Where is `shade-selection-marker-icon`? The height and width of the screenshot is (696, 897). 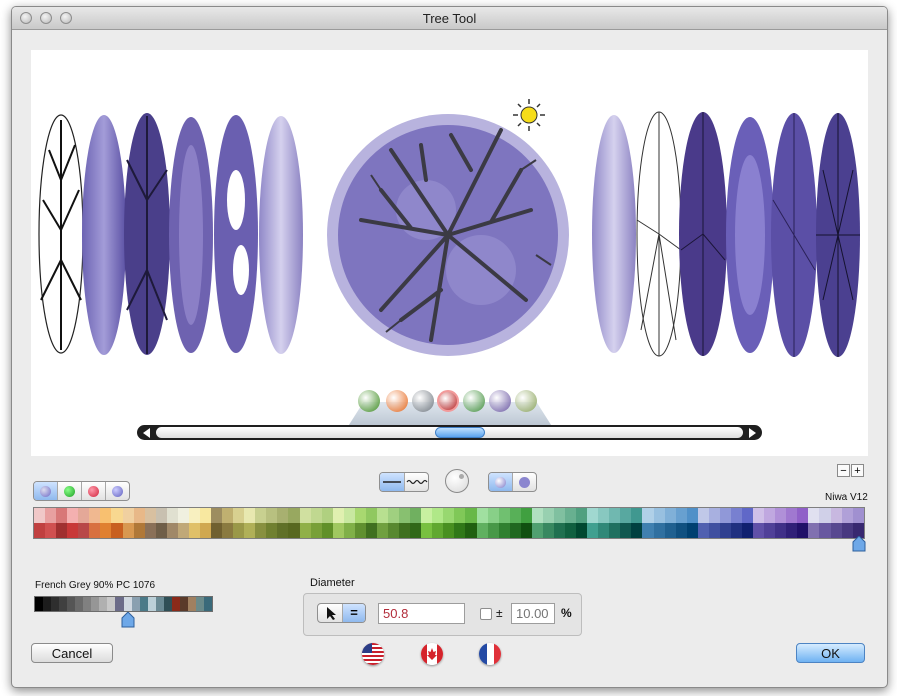 shade-selection-marker-icon is located at coordinates (128, 620).